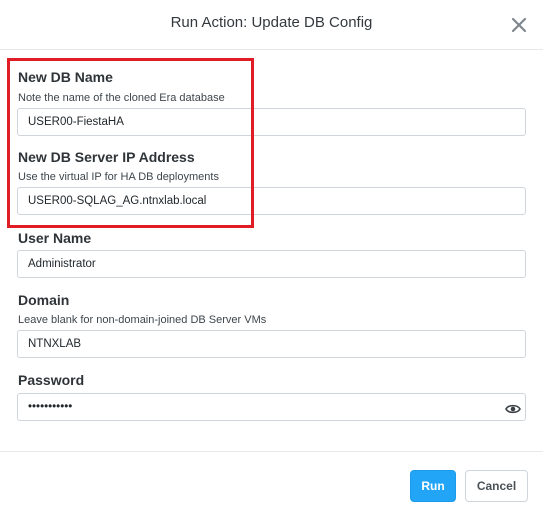 This screenshot has height=514, width=543. What do you see at coordinates (496, 486) in the screenshot?
I see `cancel-button: Cancel` at bounding box center [496, 486].